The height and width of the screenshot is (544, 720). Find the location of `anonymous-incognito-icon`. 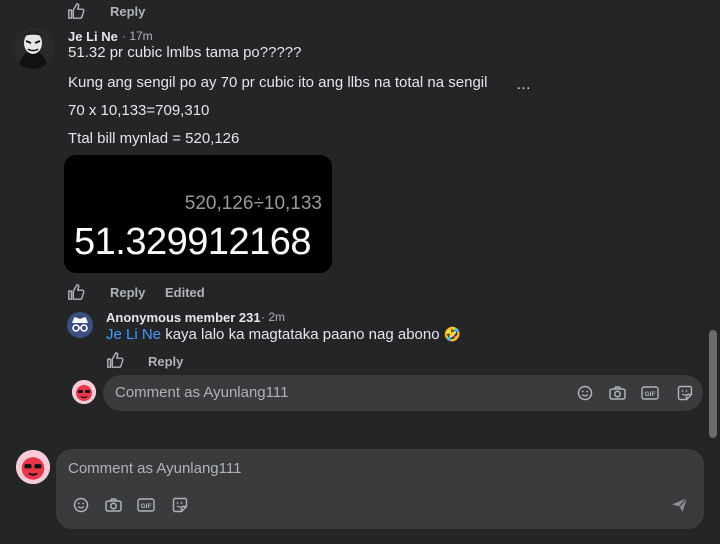

anonymous-incognito-icon is located at coordinates (80, 325).